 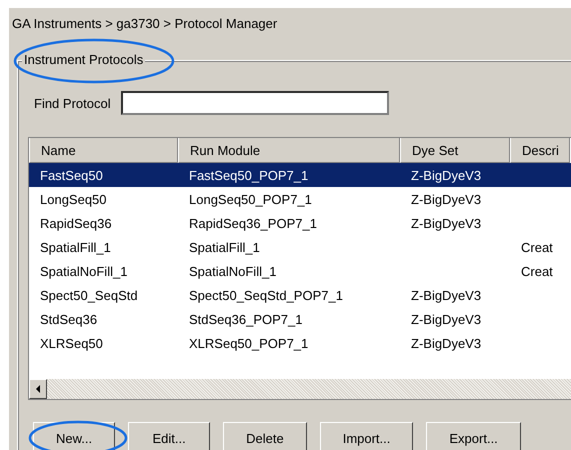 What do you see at coordinates (76, 223) in the screenshot?
I see `table-cell: RapidSeq36` at bounding box center [76, 223].